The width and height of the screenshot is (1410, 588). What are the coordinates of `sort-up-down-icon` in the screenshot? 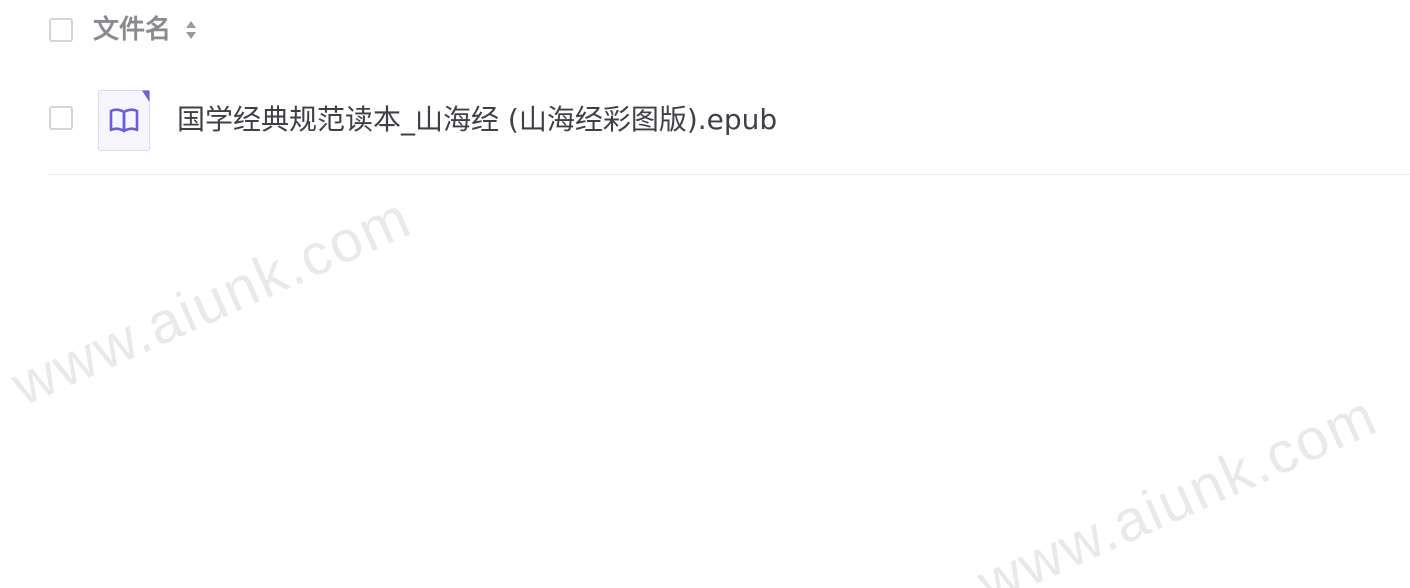 It's located at (191, 30).